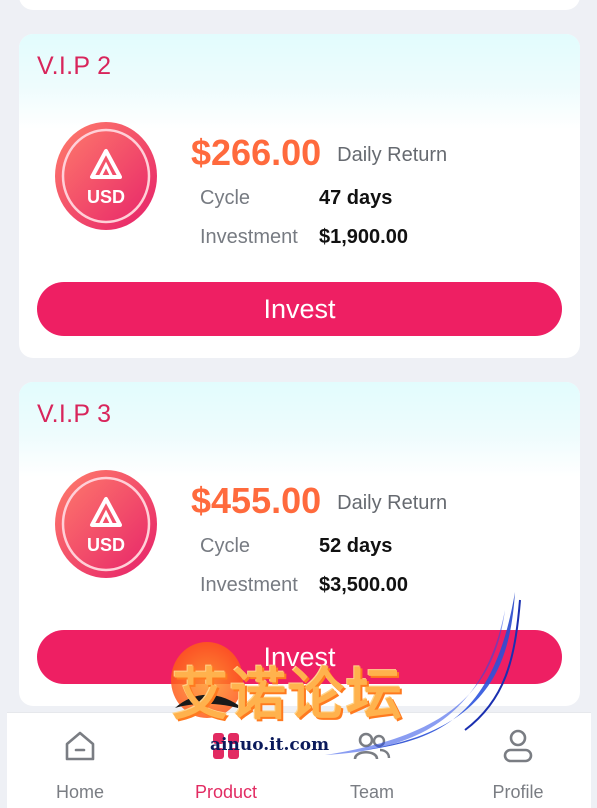 The image size is (597, 808). What do you see at coordinates (288, 695) in the screenshot?
I see `watermark-text: 艾诺论坛` at bounding box center [288, 695].